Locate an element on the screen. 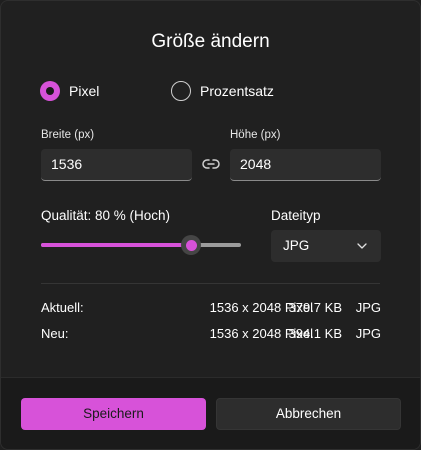 The width and height of the screenshot is (421, 450). dialog-title: Größe ändern is located at coordinates (210, 41).